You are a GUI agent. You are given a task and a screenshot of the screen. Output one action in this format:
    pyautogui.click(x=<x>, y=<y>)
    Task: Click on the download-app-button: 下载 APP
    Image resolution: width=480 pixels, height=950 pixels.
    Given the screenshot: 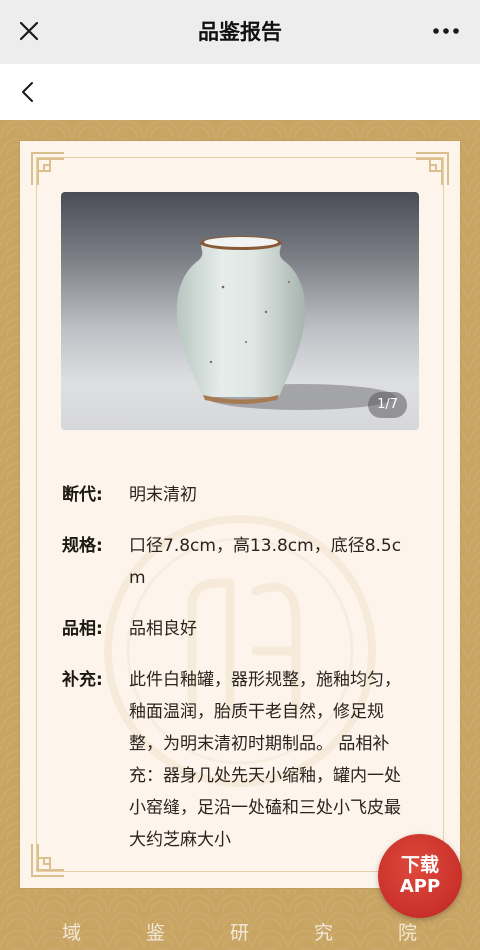 What is the action you would take?
    pyautogui.click(x=420, y=876)
    